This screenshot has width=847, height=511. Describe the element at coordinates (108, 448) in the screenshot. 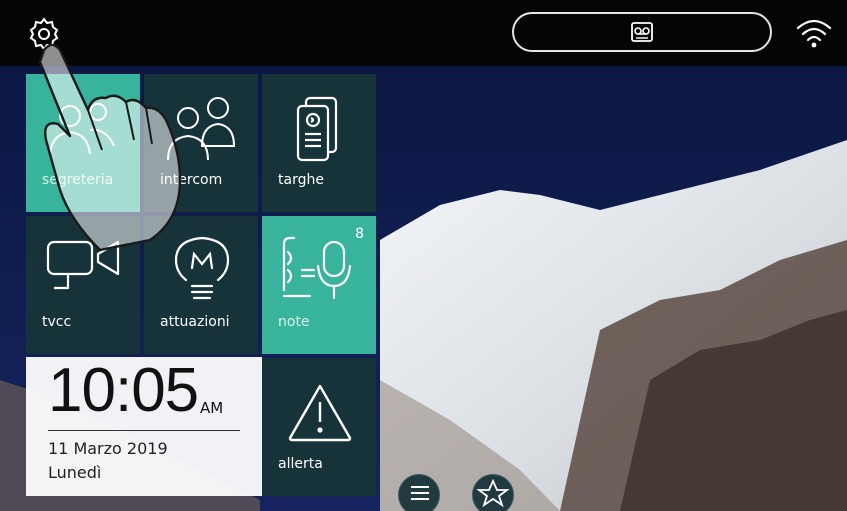

I see `clock-date: 11 Marzo 2019` at that location.